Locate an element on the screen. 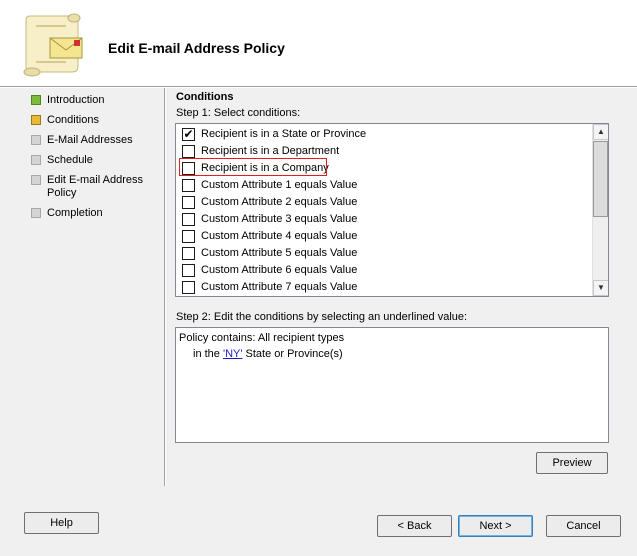  condition-custom-attribute-3: Custom Attribute 3 equals Value is located at coordinates (269, 219).